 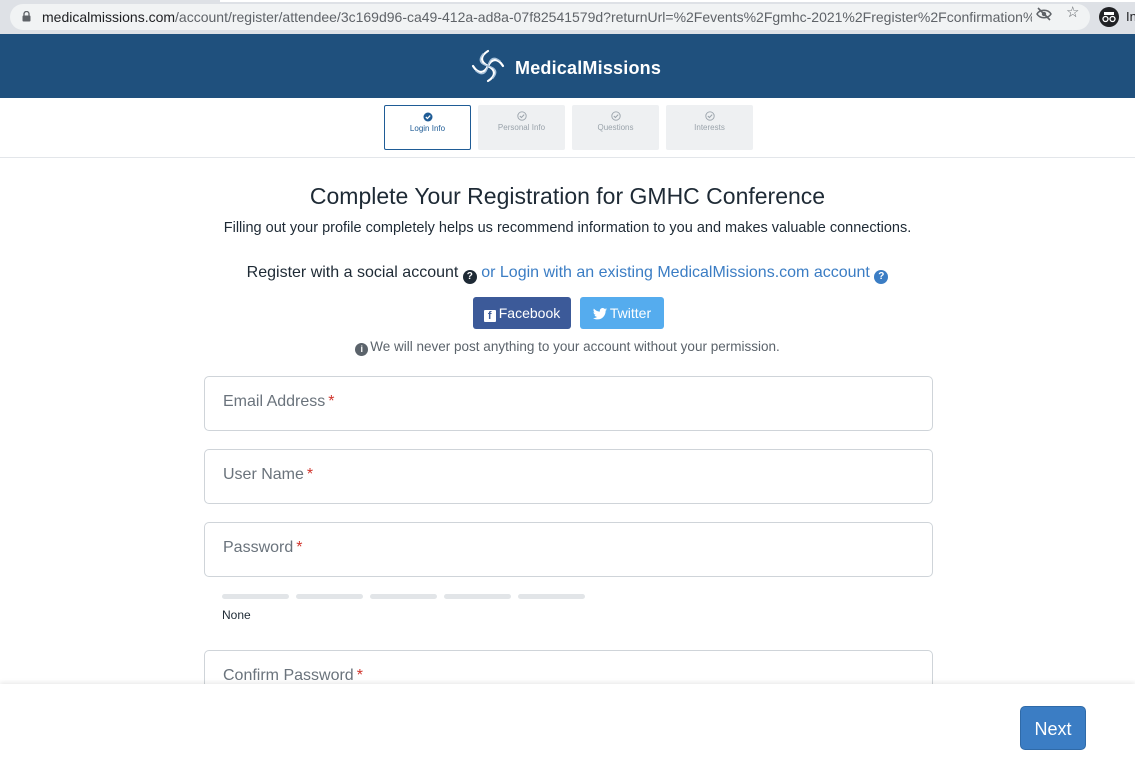 I want to click on eye-slash-icon, so click(x=1044, y=14).